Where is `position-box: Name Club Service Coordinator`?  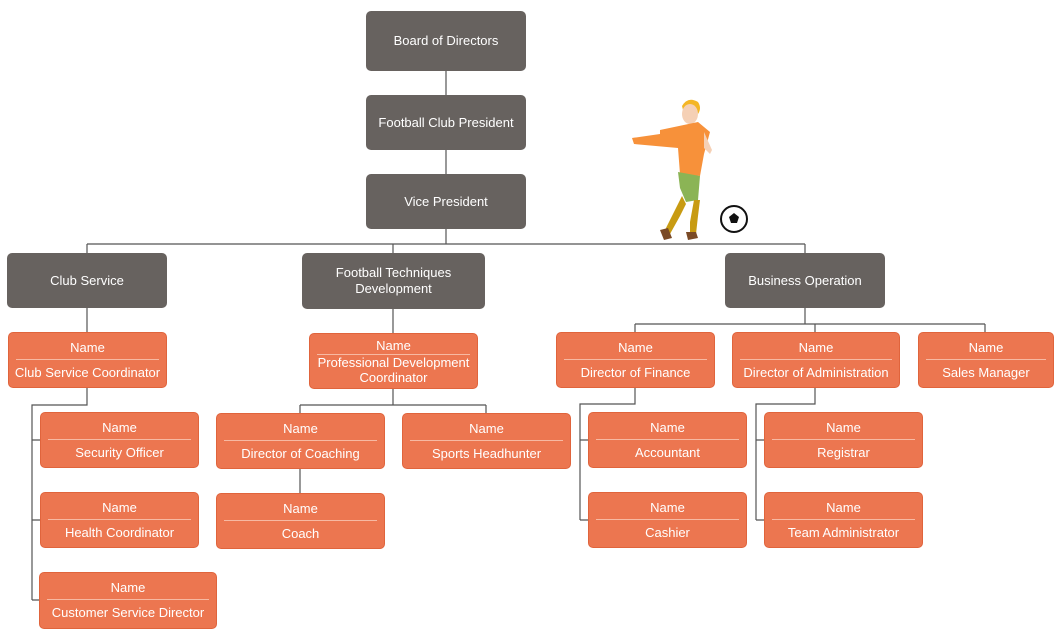
position-box: Name Club Service Coordinator is located at coordinates (87, 360).